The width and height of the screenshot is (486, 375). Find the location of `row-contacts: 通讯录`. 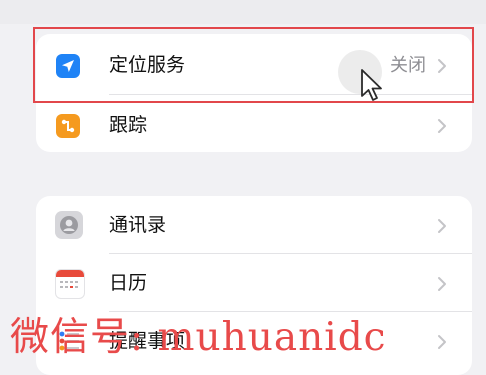

row-contacts: 通讯录 is located at coordinates (254, 225).